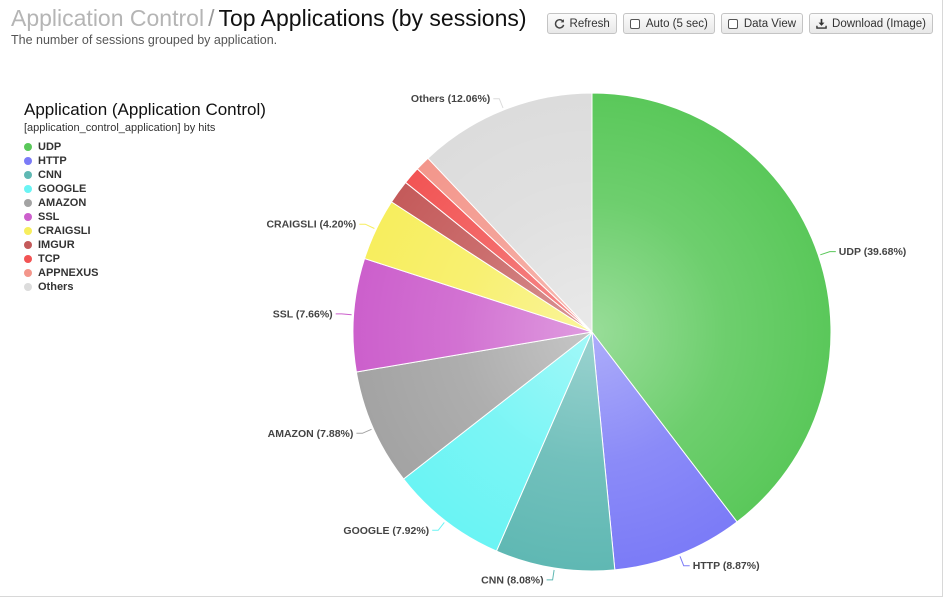 This screenshot has height=598, width=944. What do you see at coordinates (726, 566) in the screenshot?
I see `pie-label-http: HTTP (8.87%)` at bounding box center [726, 566].